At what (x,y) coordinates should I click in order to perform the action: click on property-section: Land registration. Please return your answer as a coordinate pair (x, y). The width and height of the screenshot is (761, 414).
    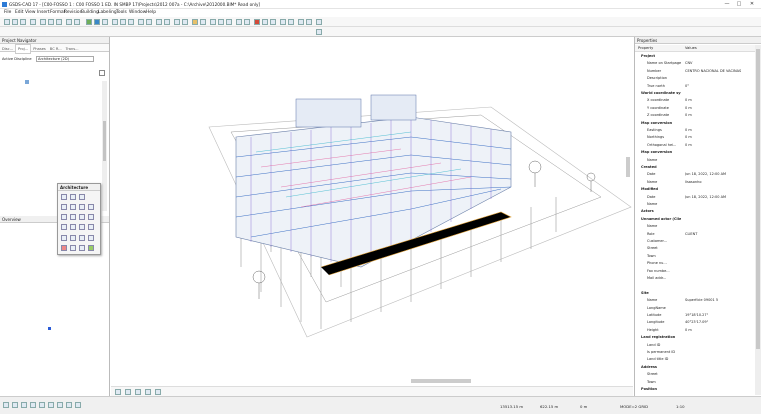
    Looking at the image, I should click on (695, 337).